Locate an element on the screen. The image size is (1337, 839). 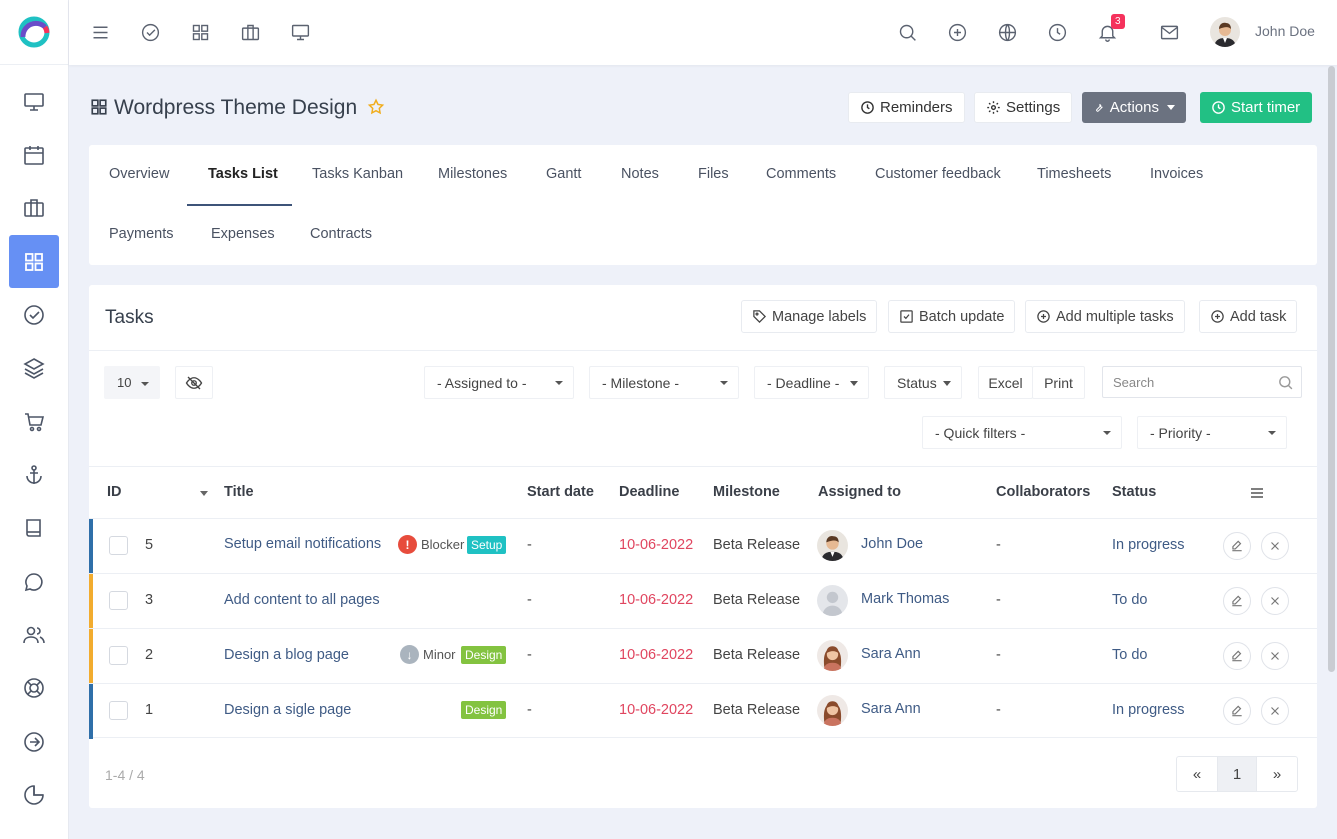
excel-button: Excel is located at coordinates (1005, 382).